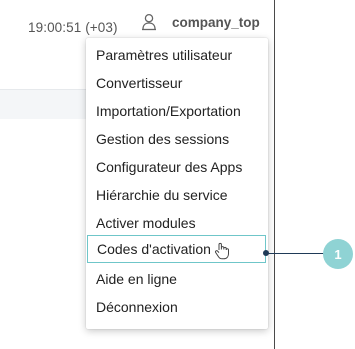 Image resolution: width=355 pixels, height=349 pixels. I want to click on callout-number-badge: 1, so click(338, 254).